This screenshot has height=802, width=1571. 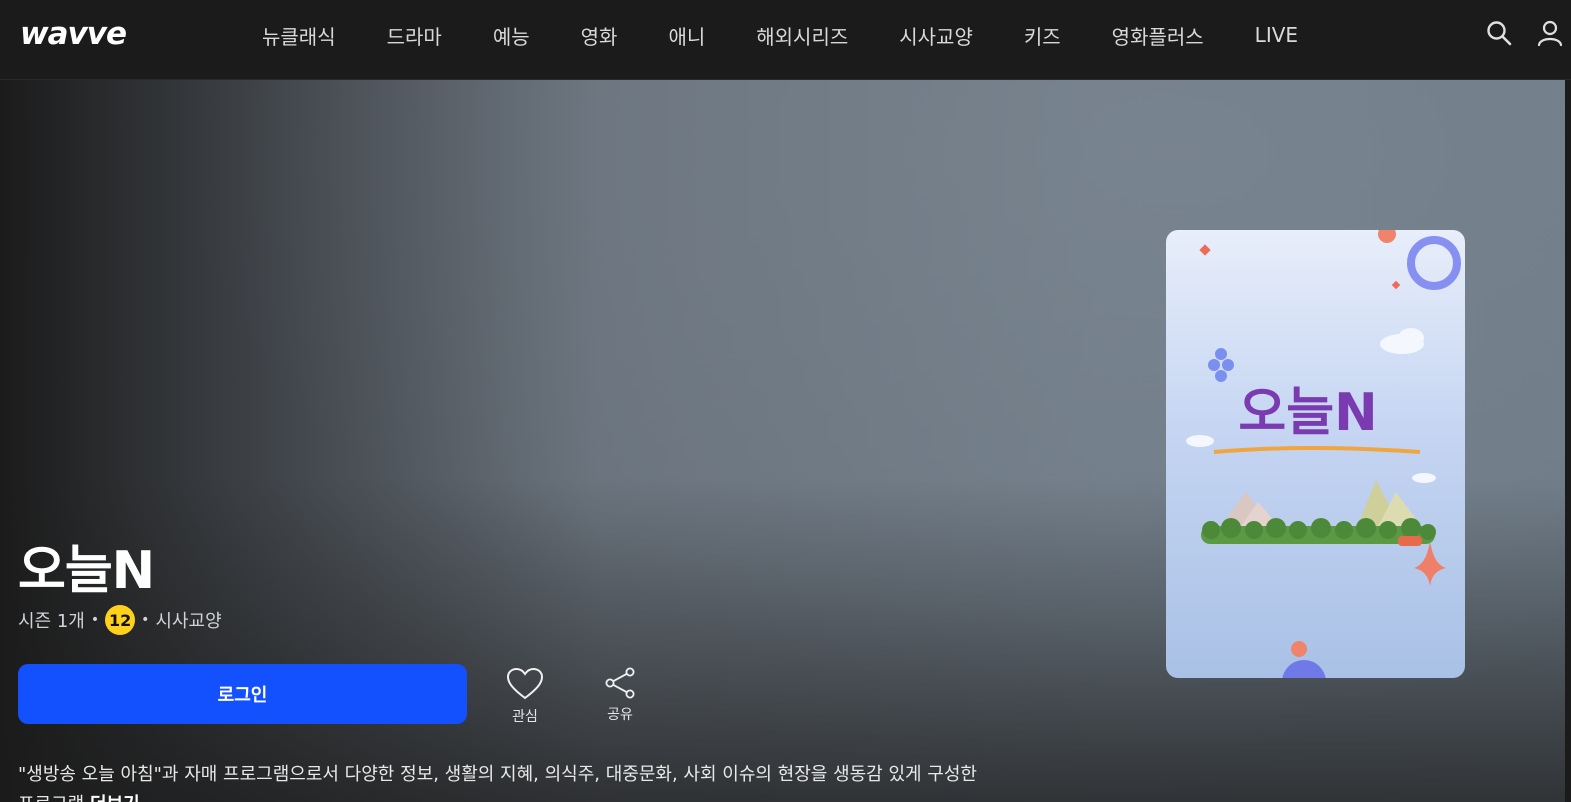 I want to click on share-label: 공유, so click(x=620, y=715).